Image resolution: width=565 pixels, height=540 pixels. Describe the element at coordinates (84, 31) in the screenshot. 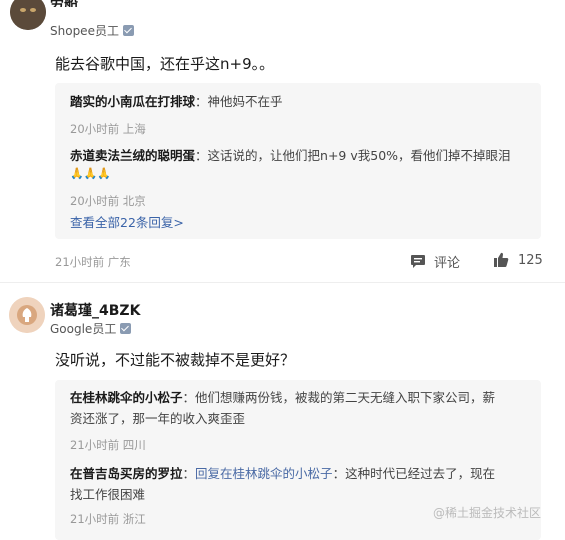

I see `org-label: Shopee员工` at that location.